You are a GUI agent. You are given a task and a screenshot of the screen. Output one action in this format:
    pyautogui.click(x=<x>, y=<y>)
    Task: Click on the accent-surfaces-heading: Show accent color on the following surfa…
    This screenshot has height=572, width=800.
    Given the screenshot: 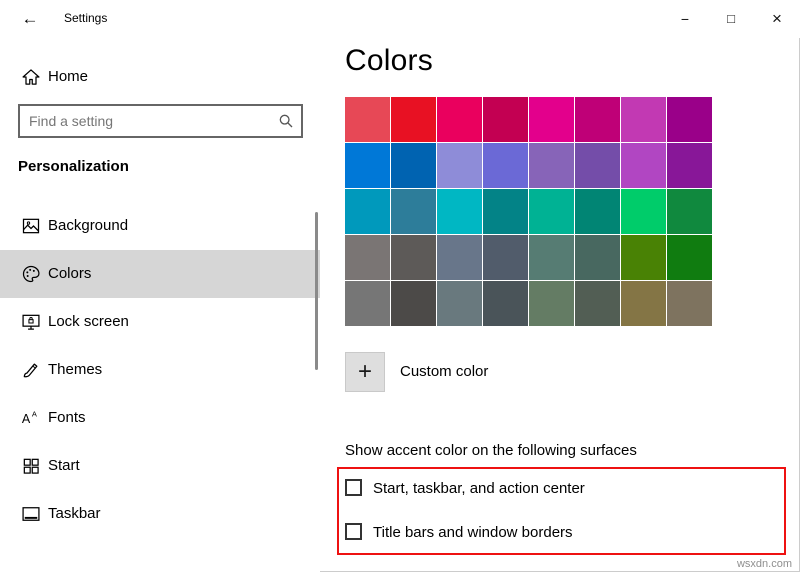 What is the action you would take?
    pyautogui.click(x=491, y=450)
    